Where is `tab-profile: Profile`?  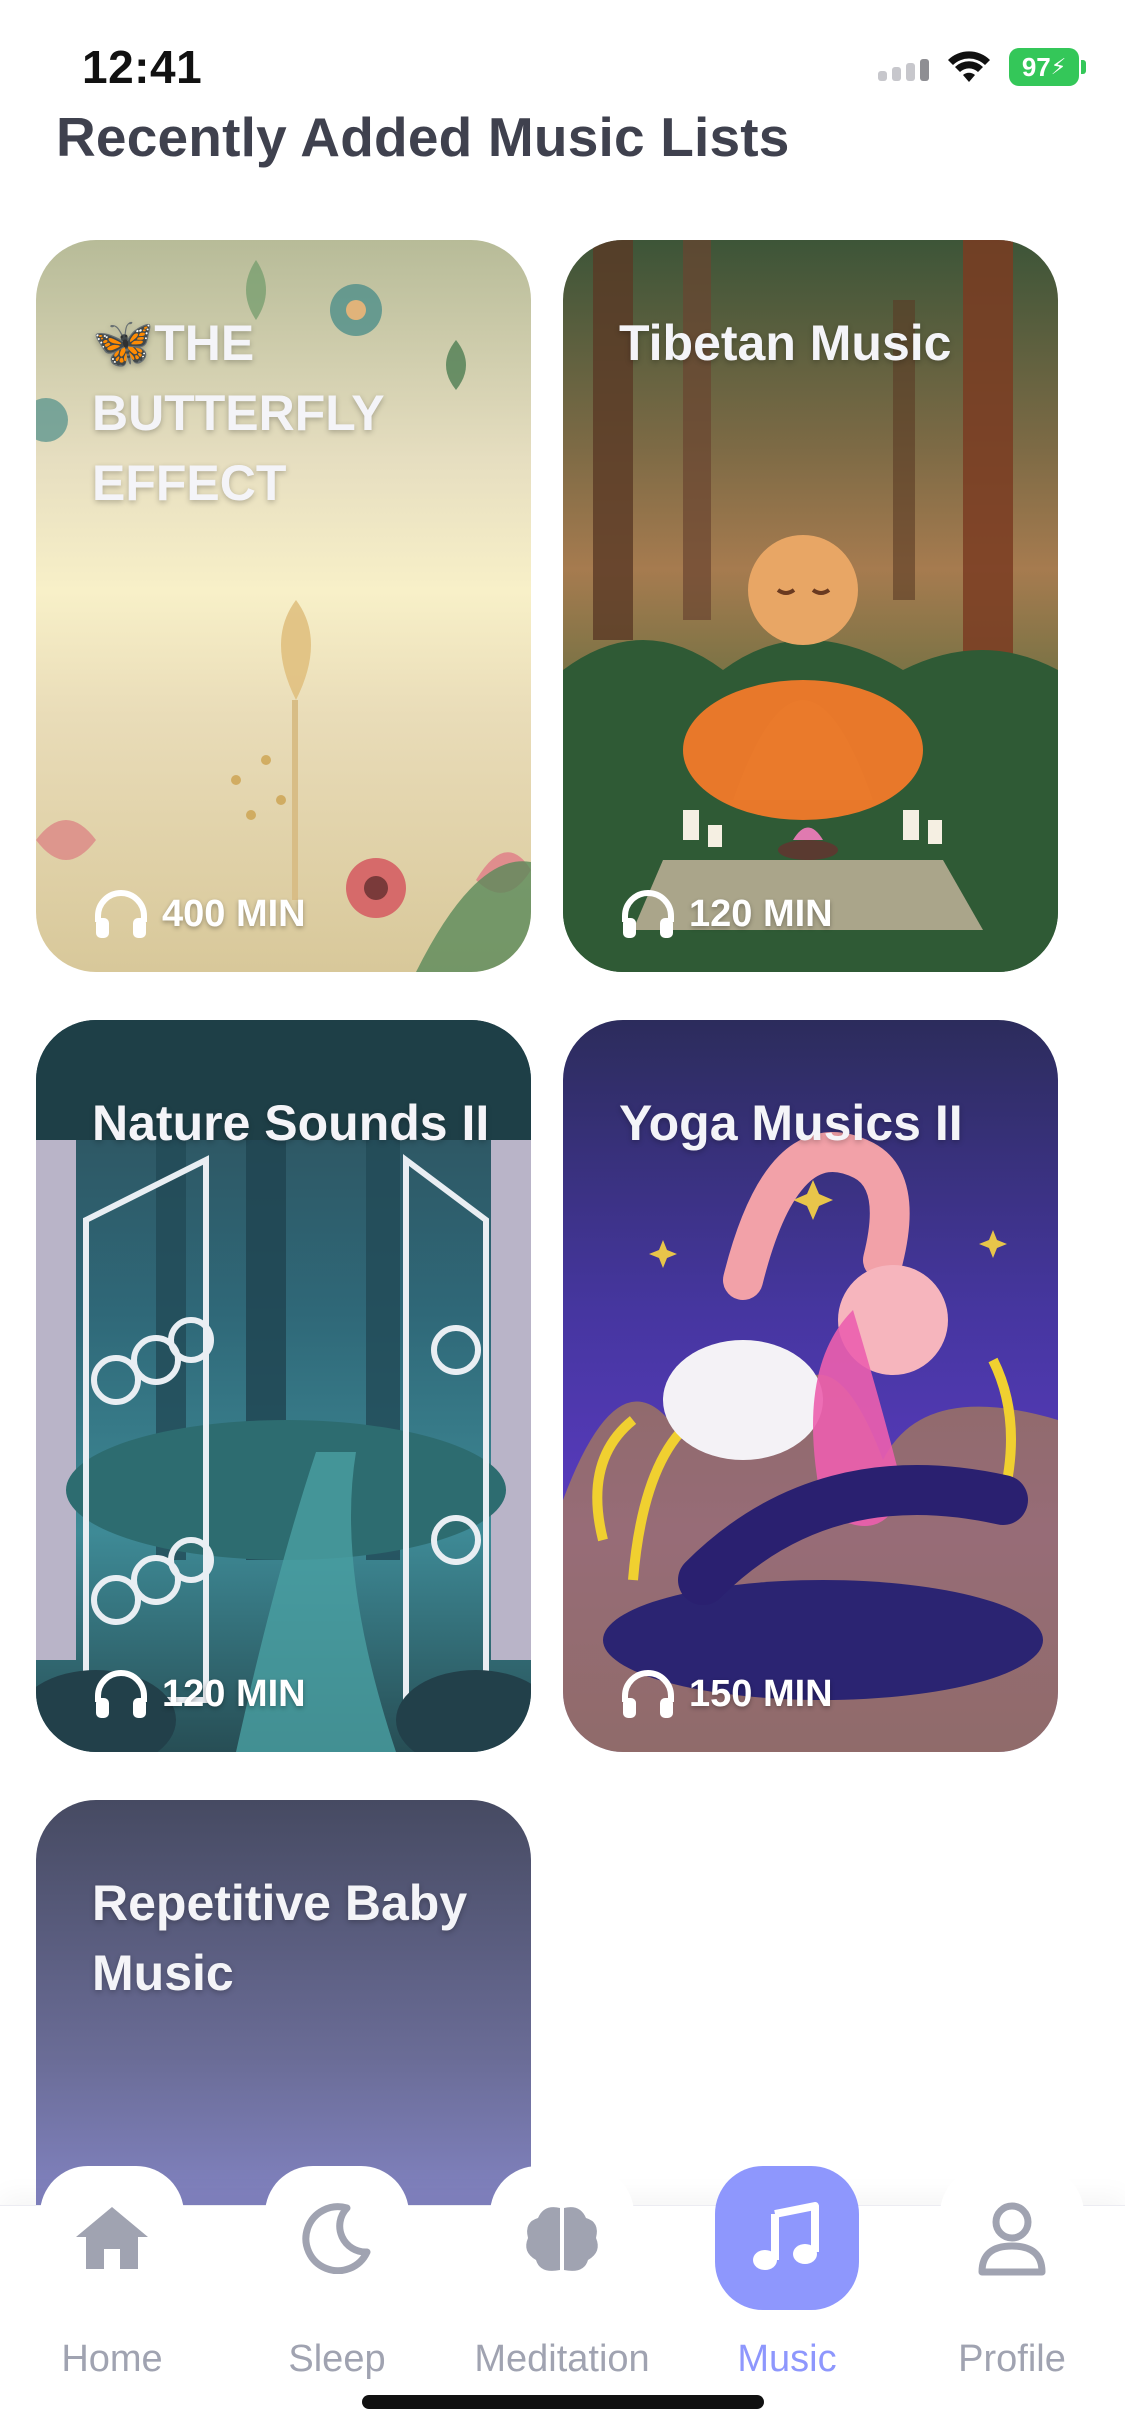
tab-profile: Profile is located at coordinates (1012, 2273).